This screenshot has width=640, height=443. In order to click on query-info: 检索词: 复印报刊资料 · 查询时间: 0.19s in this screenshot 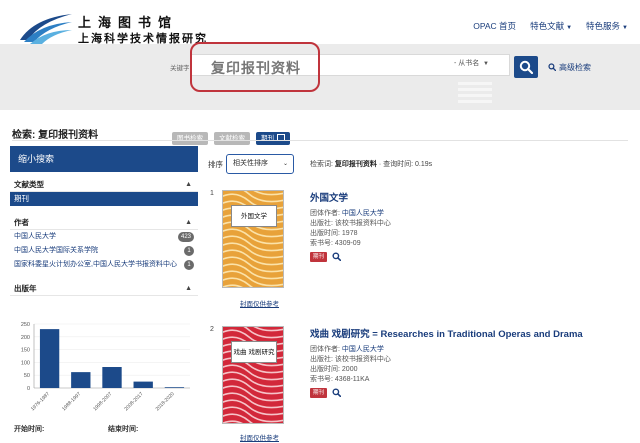, I will do `click(371, 164)`.